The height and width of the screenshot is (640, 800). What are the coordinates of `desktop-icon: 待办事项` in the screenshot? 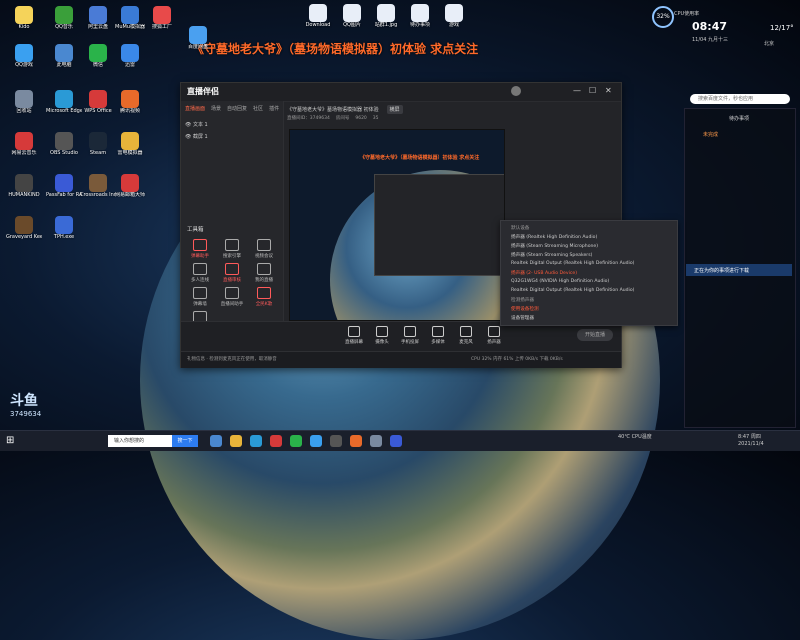 It's located at (420, 22).